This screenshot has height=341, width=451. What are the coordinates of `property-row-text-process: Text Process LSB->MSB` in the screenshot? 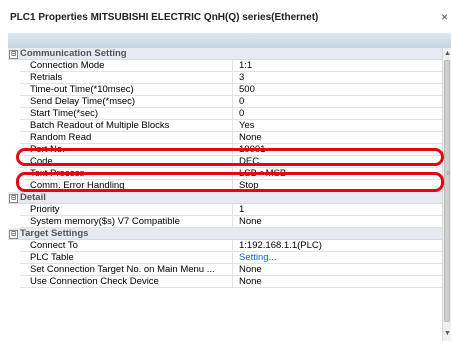 It's located at (225, 174).